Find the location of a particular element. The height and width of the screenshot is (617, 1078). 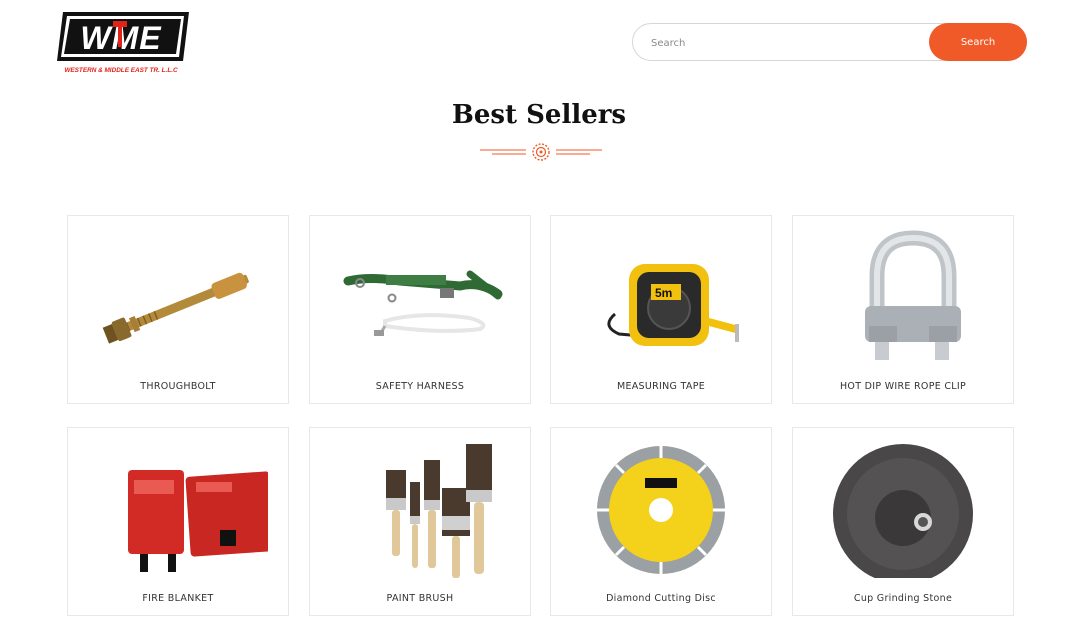

paint-brush-image is located at coordinates (420, 508).